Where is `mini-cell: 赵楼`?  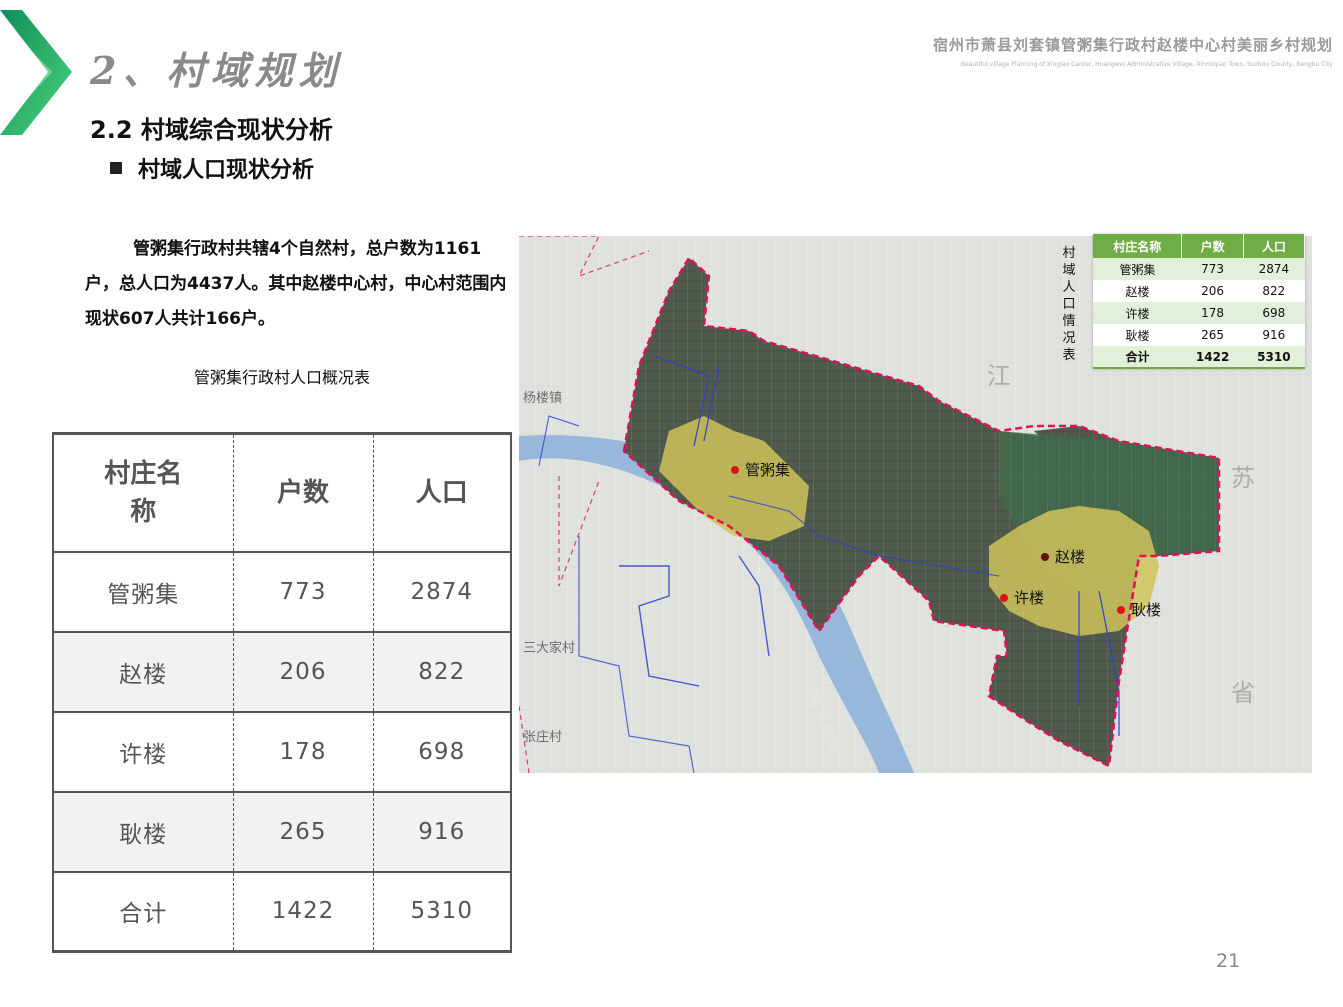 mini-cell: 赵楼 is located at coordinates (1137, 291).